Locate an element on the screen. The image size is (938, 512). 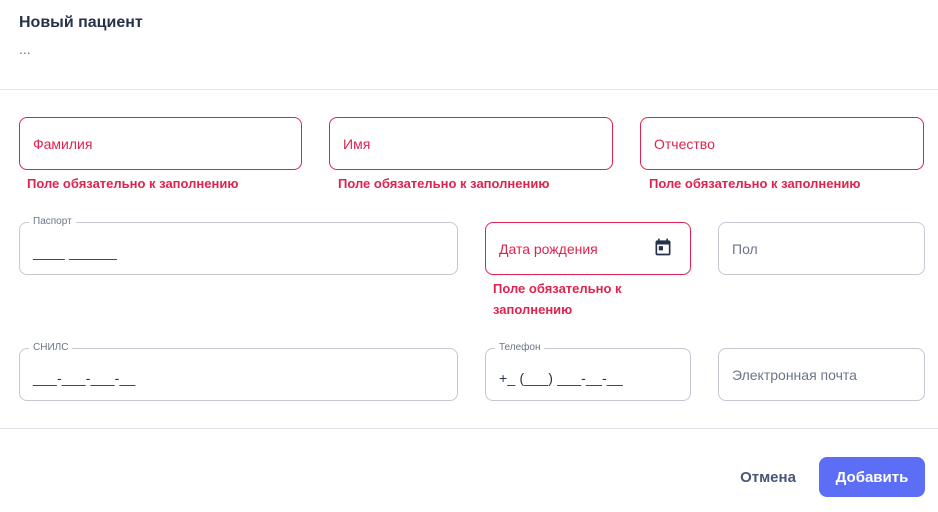
passport-field: Паспорт ____ ______ is located at coordinates (238, 245).